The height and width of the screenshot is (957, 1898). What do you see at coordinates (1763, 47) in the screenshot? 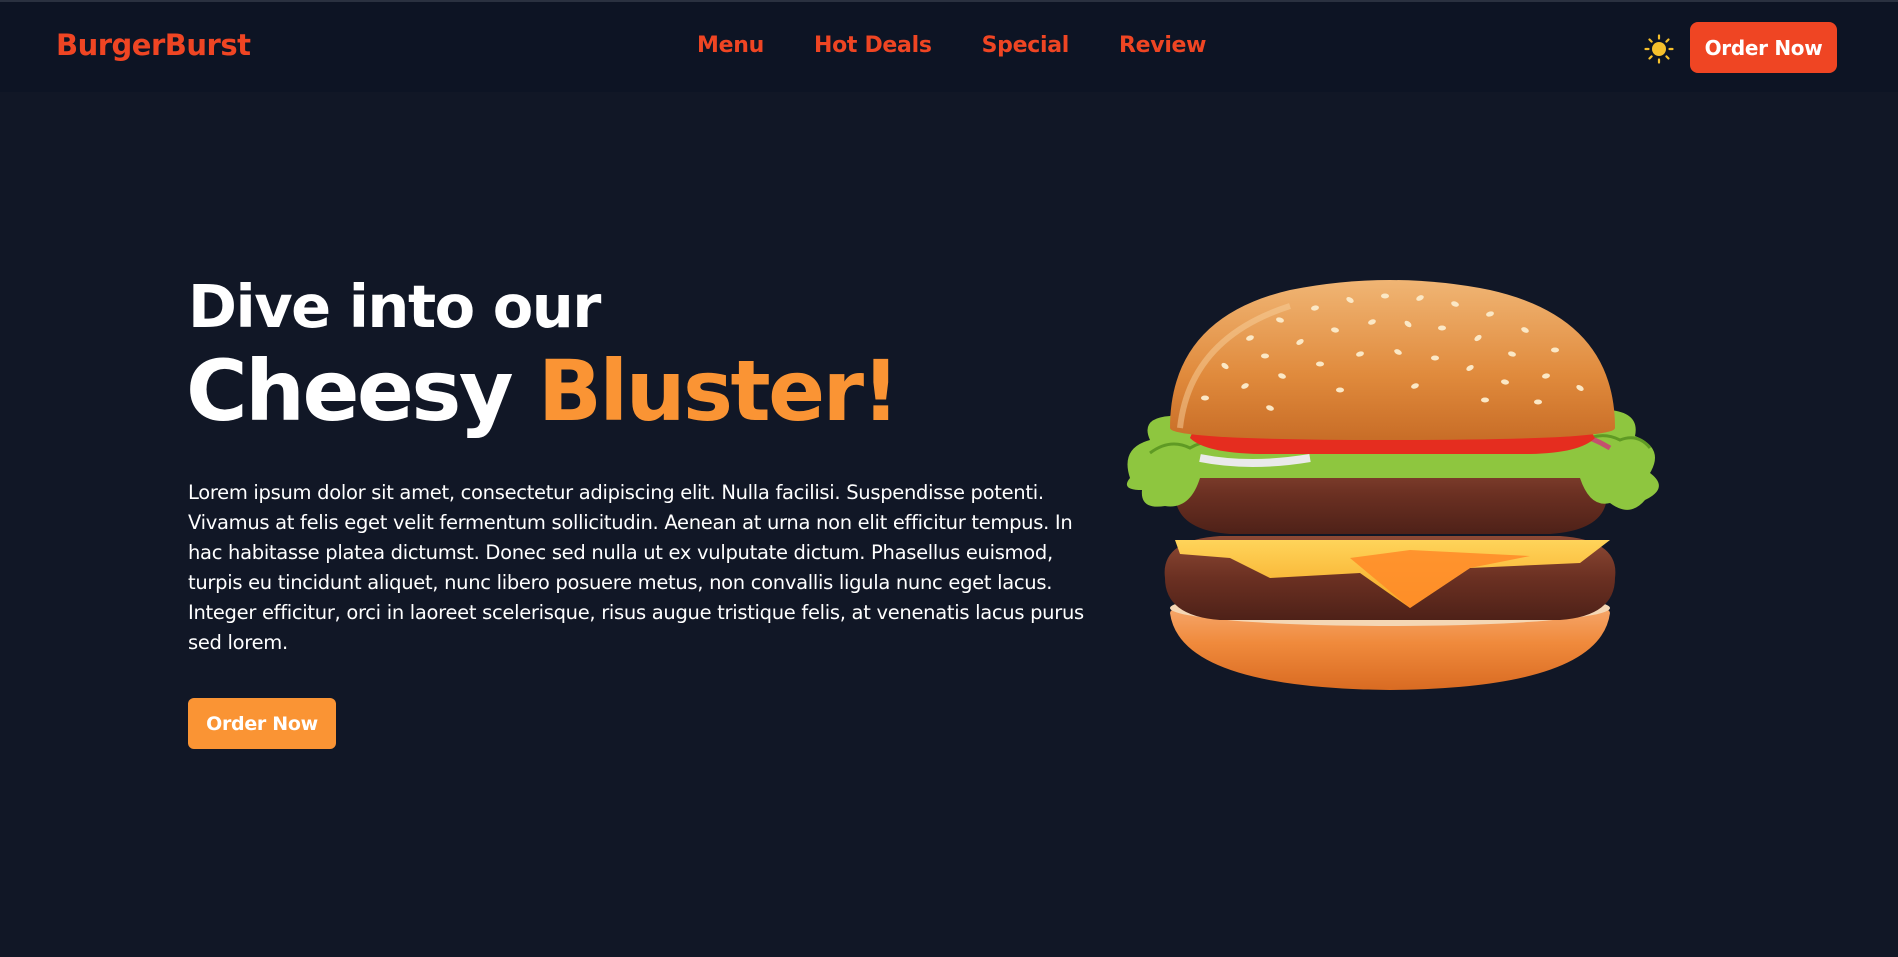
I see `order-now-button-header: Order Now` at bounding box center [1763, 47].